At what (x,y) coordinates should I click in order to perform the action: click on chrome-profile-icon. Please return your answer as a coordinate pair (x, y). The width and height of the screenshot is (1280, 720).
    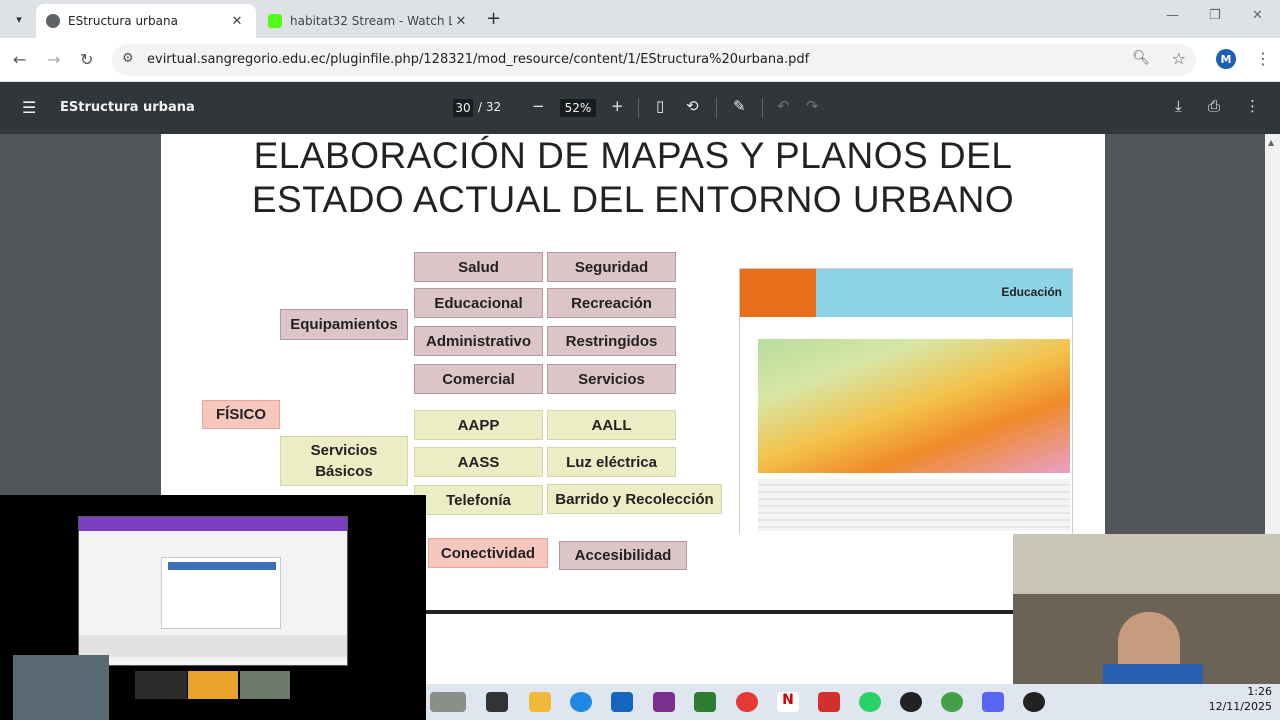
    Looking at the image, I should click on (952, 702).